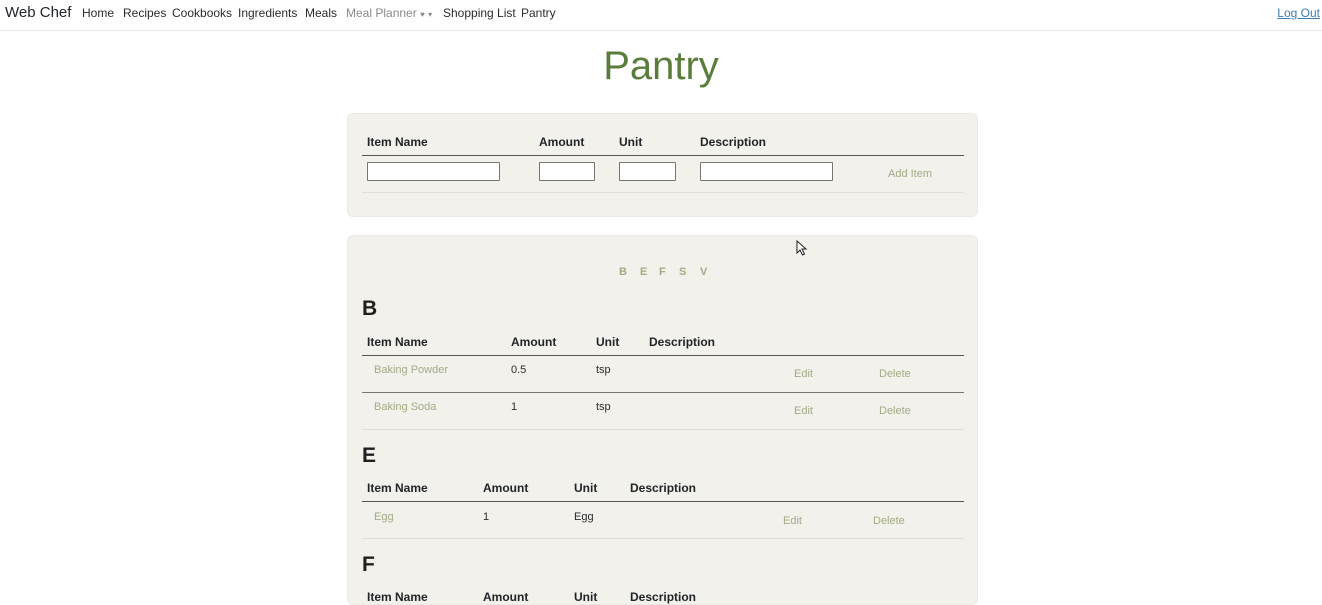 The image size is (1322, 605). I want to click on amount-input, so click(567, 171).